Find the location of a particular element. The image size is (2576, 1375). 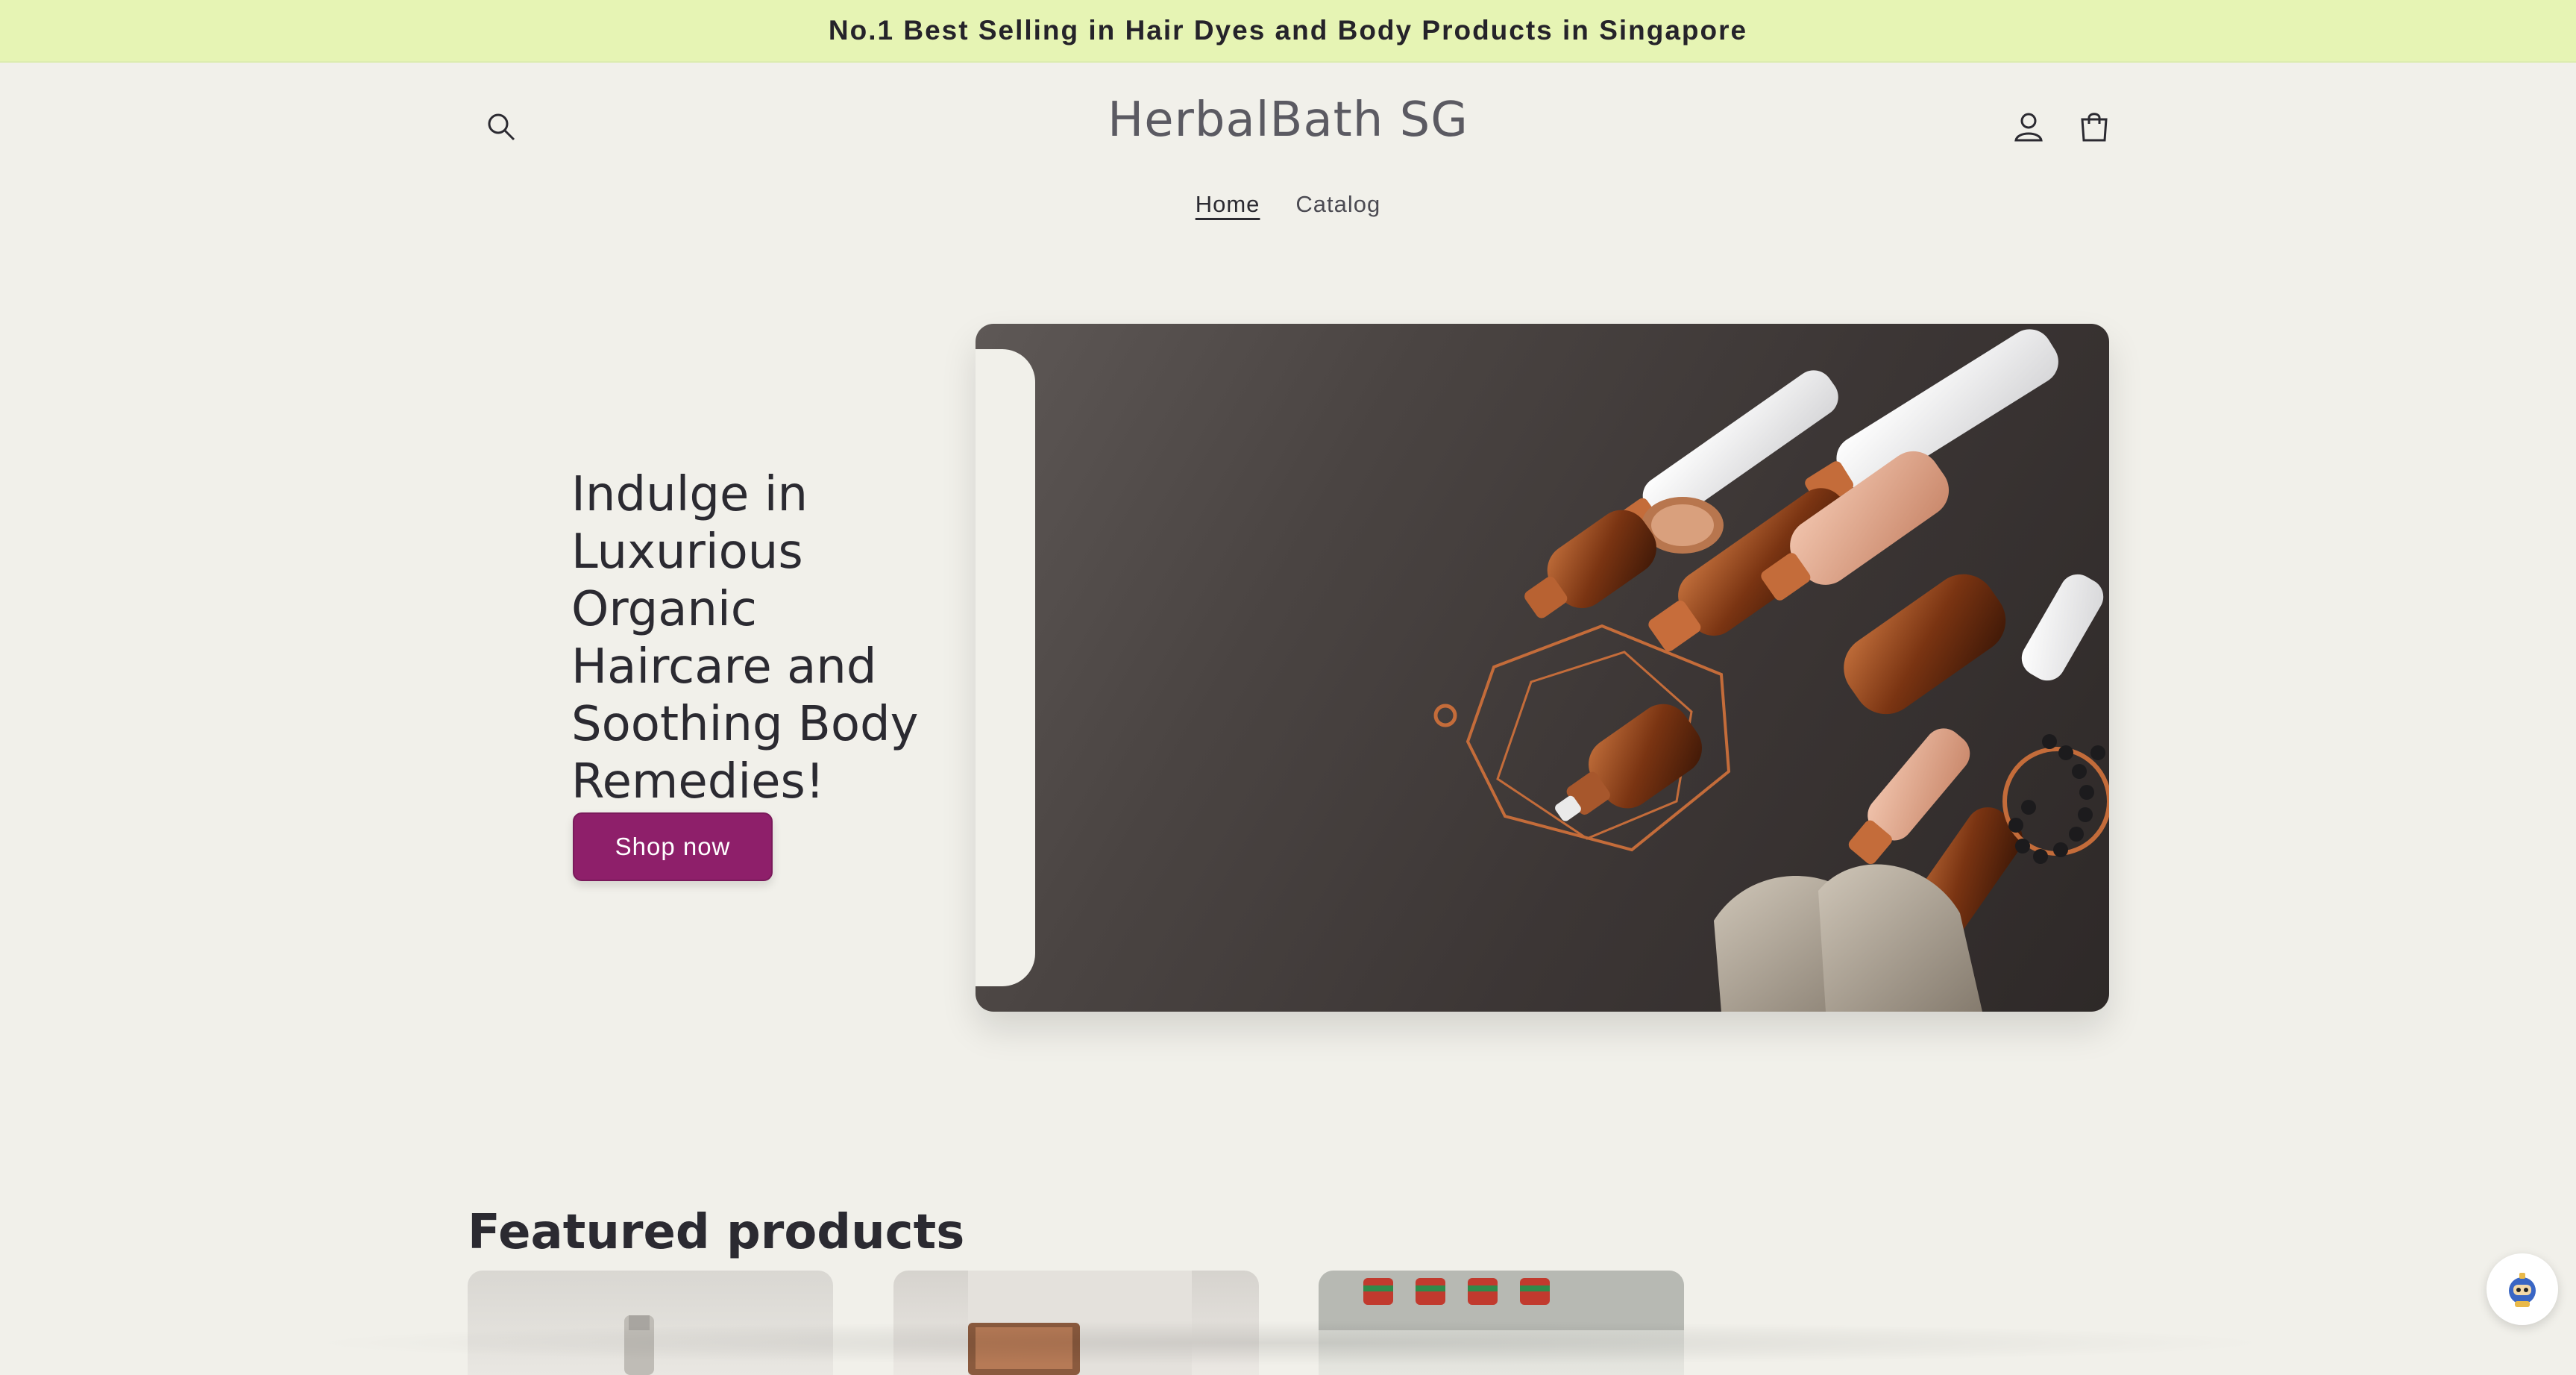

hero-heading-line: Soothing Body is located at coordinates (745, 724).